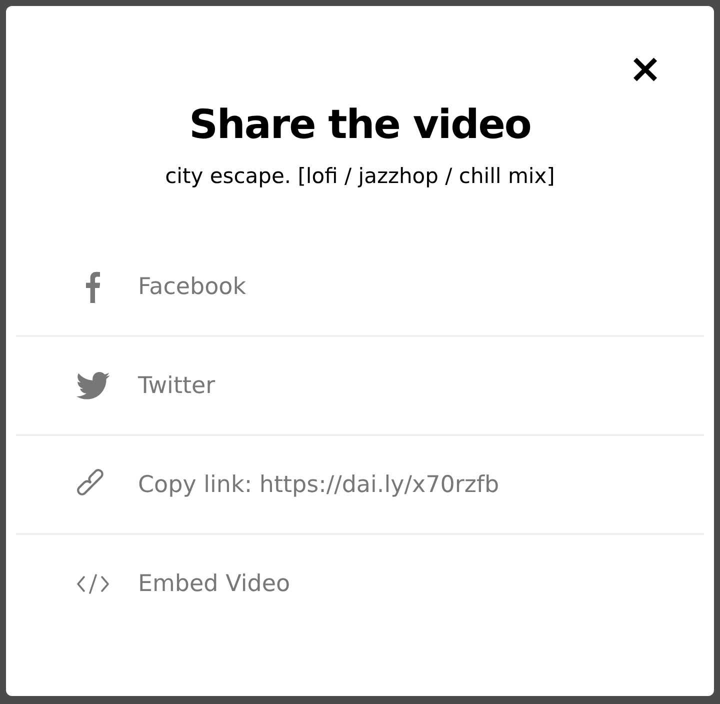 This screenshot has width=720, height=704. I want to click on share-option: Facebook, so click(360, 286).